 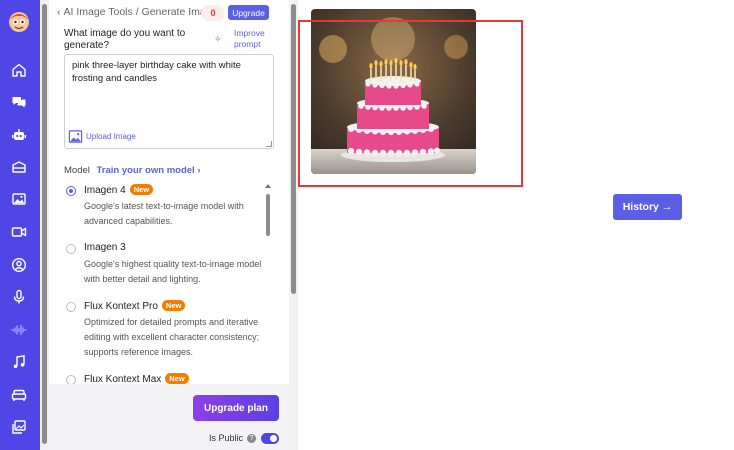 What do you see at coordinates (647, 207) in the screenshot?
I see `history-button: History →` at bounding box center [647, 207].